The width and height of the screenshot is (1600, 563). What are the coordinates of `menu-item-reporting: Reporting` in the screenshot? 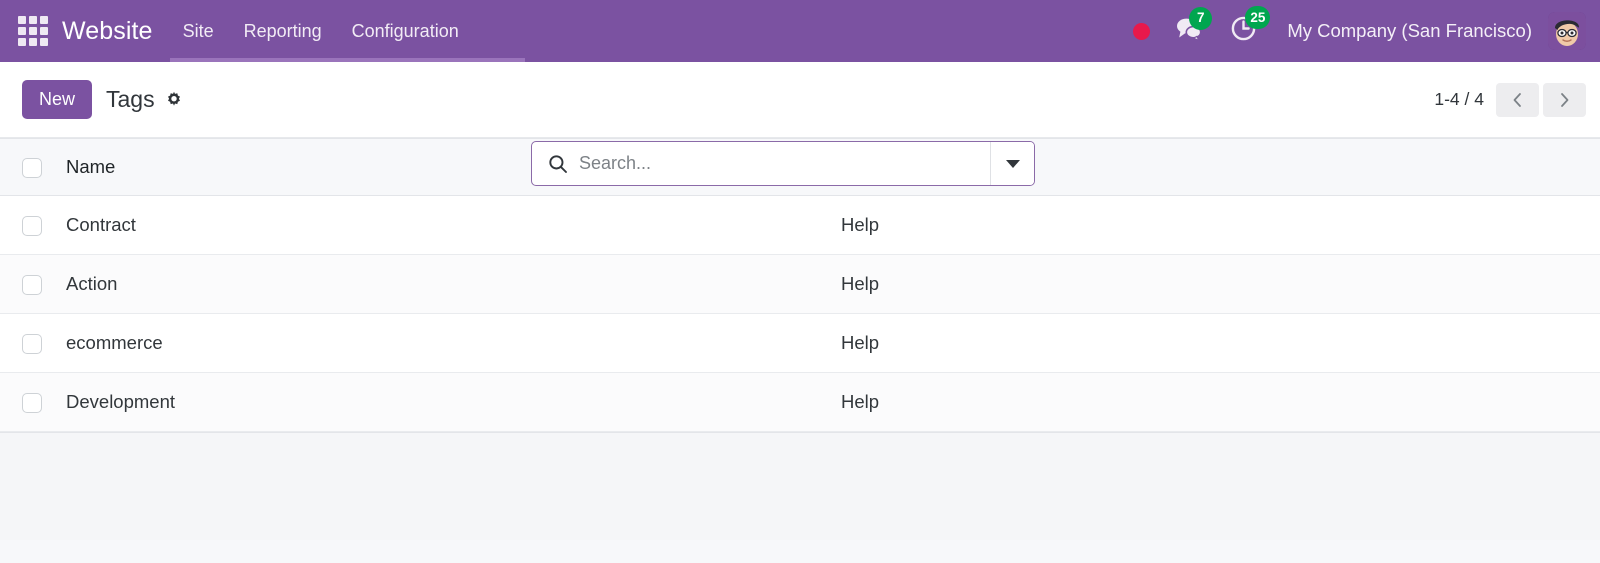 It's located at (283, 31).